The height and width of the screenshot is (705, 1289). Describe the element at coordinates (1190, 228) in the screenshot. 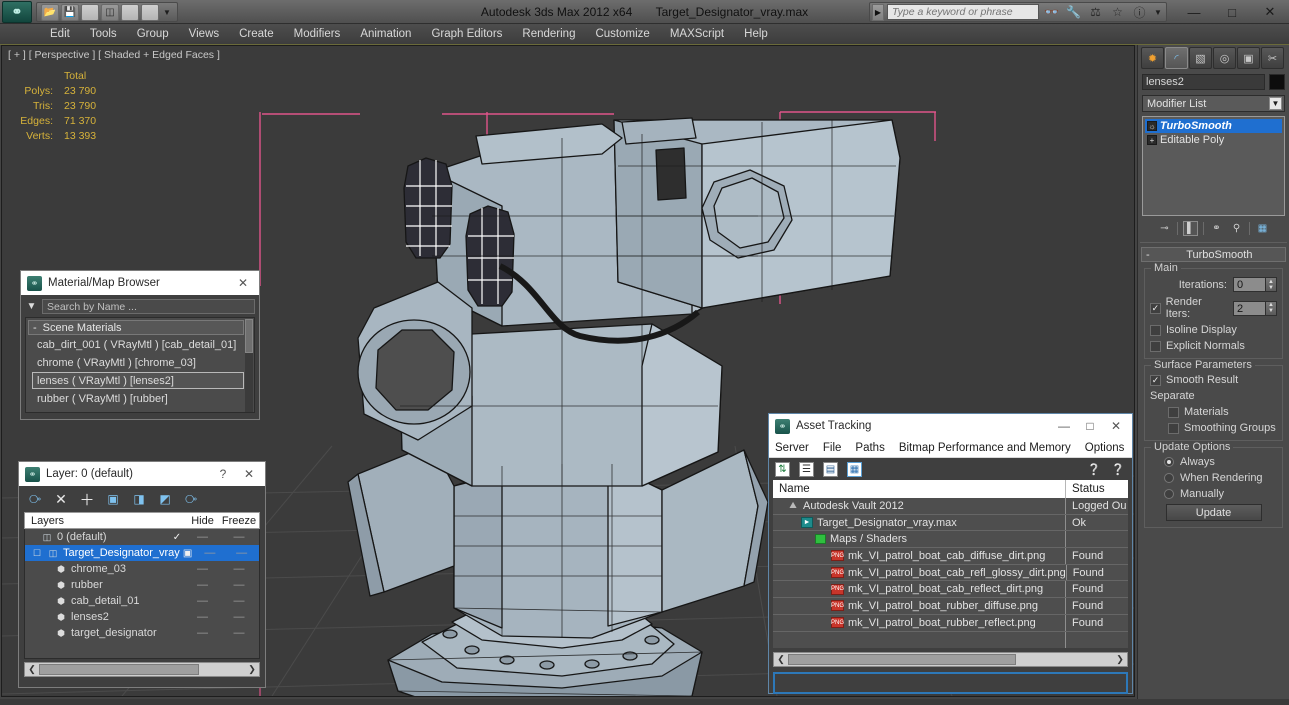

I see `show-end-result-icon: ▌` at that location.